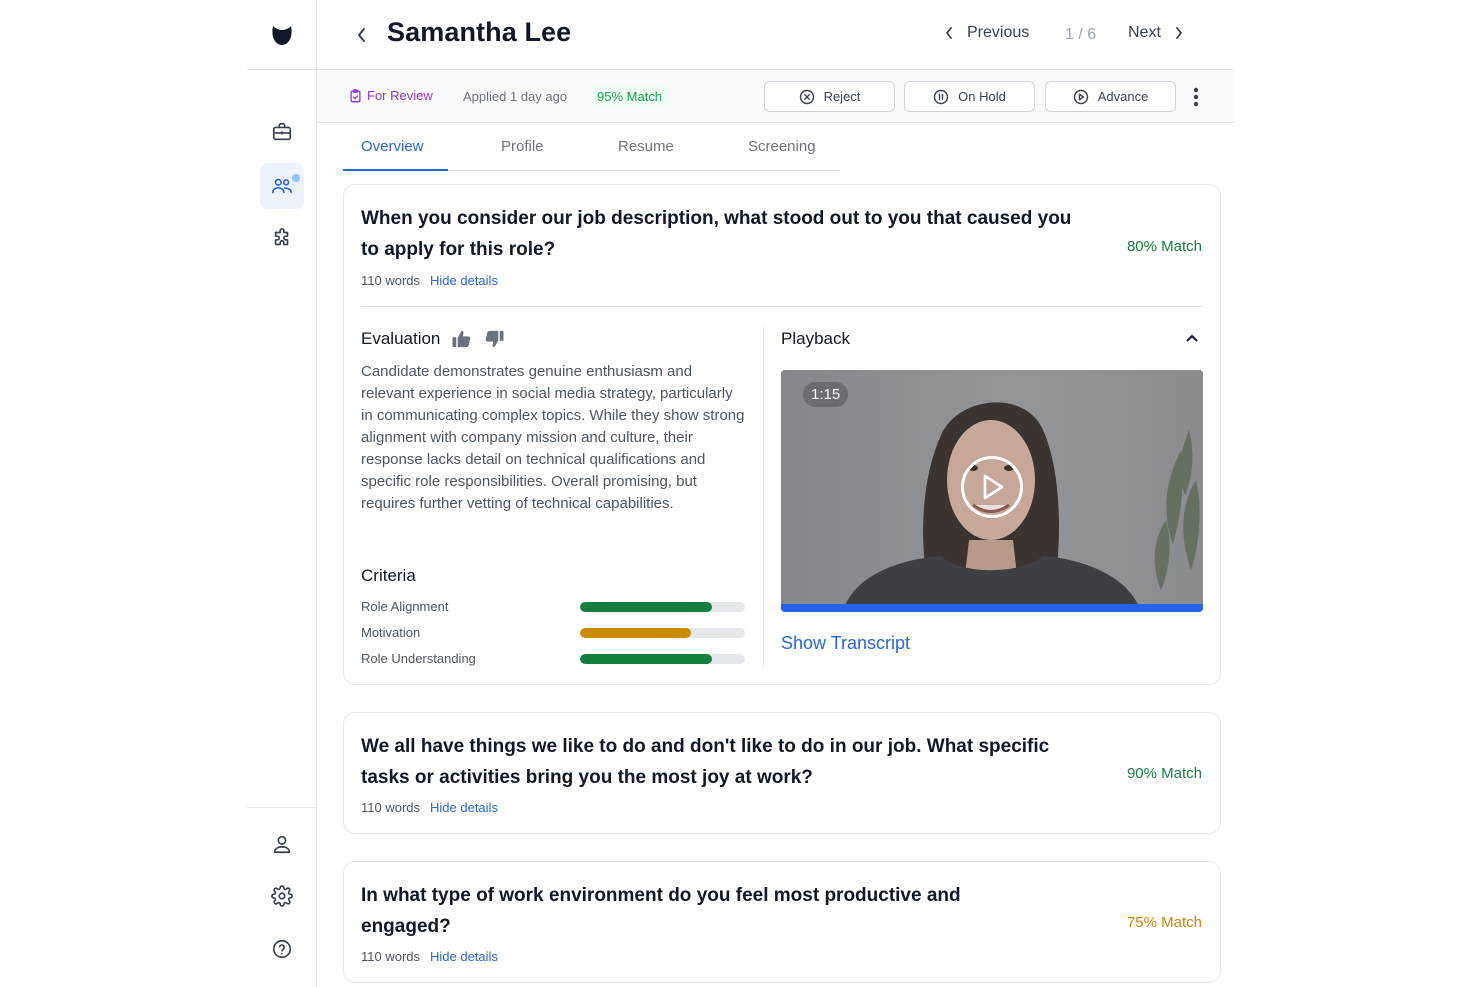 The image size is (1480, 987). What do you see at coordinates (1081, 34) in the screenshot?
I see `candidate-counter: 1 / 6` at bounding box center [1081, 34].